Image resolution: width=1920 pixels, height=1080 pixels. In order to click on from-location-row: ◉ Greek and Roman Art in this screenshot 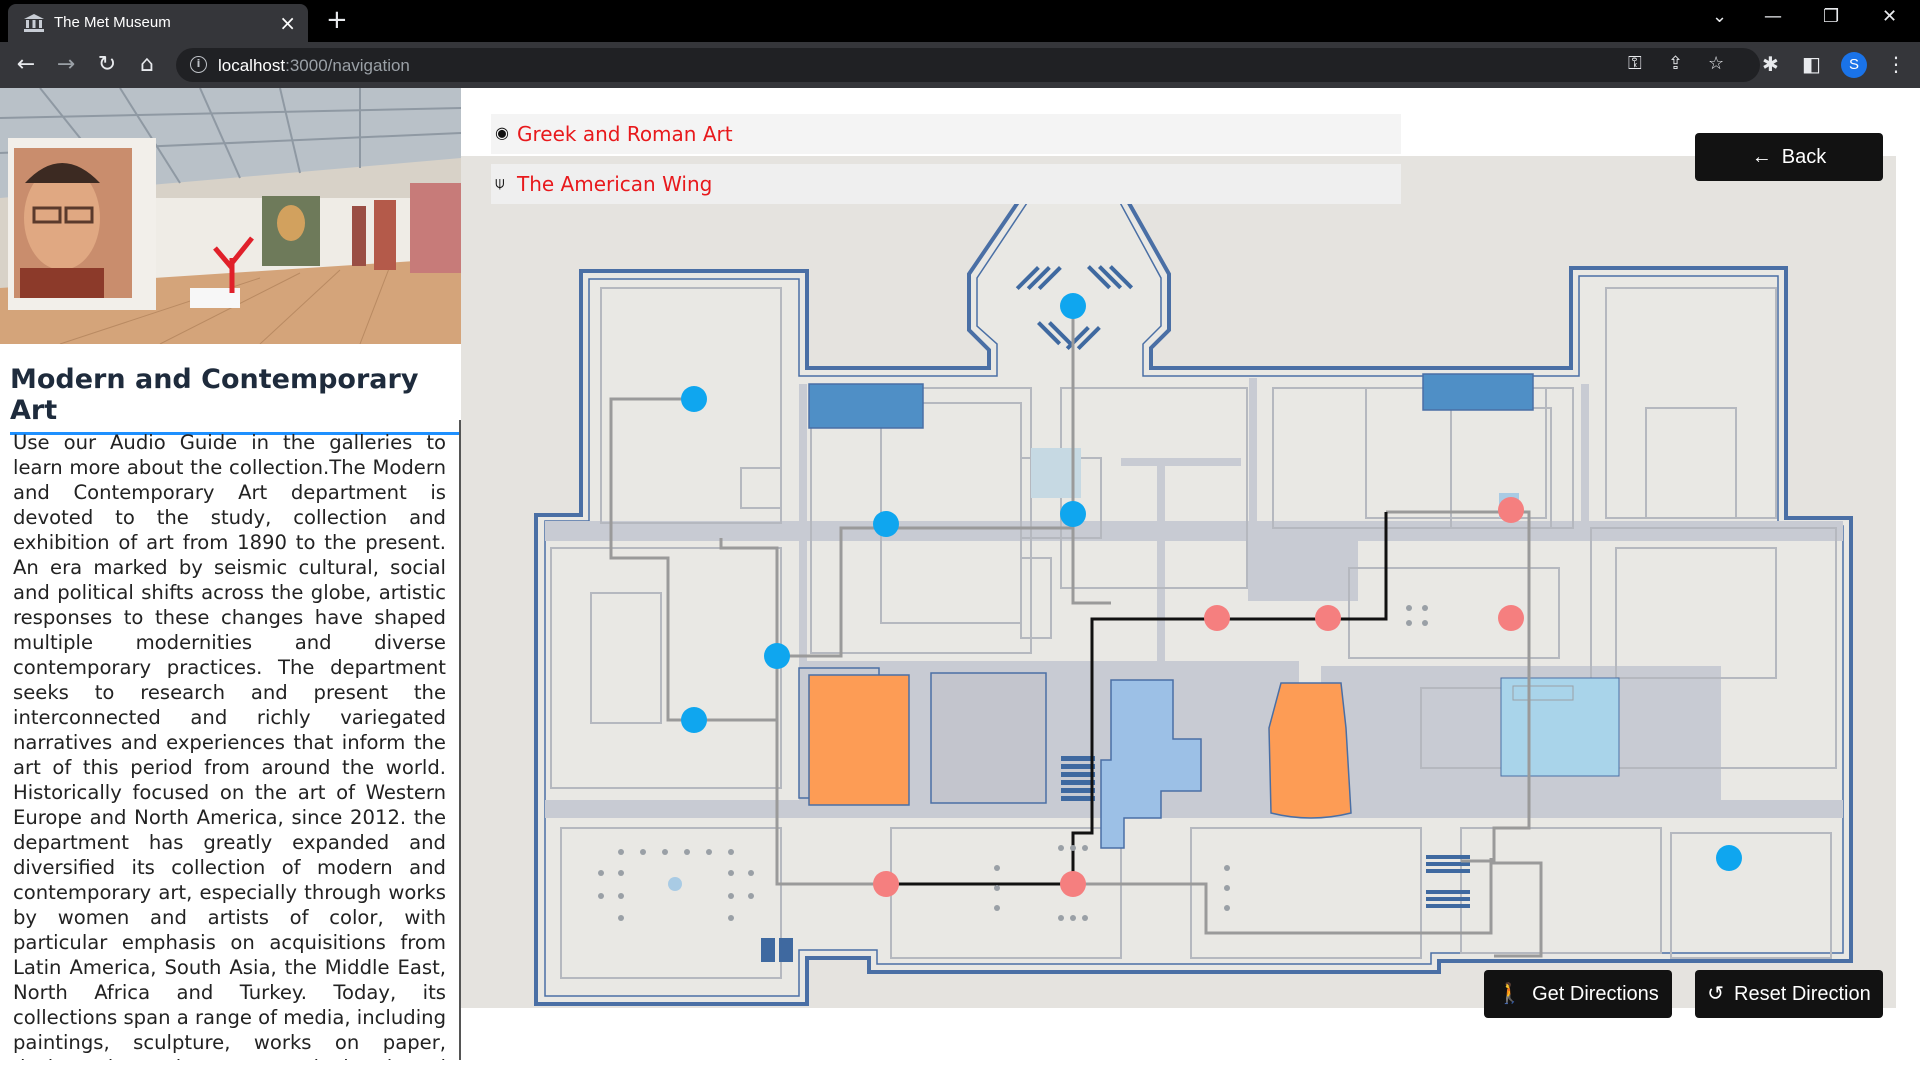, I will do `click(946, 134)`.